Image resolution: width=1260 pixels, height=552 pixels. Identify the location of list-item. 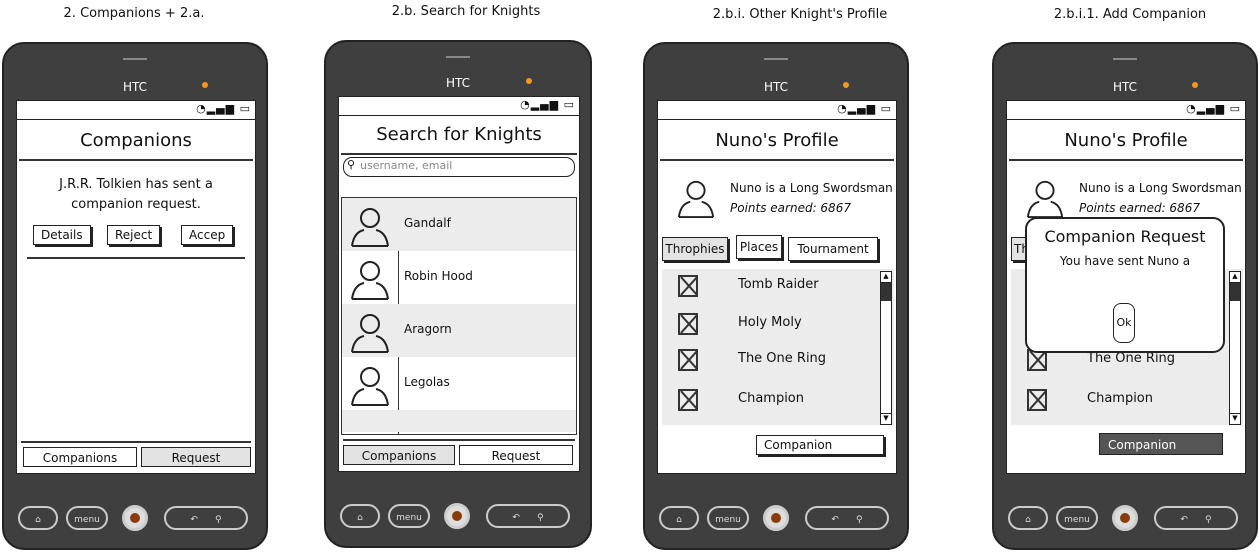
(459, 421).